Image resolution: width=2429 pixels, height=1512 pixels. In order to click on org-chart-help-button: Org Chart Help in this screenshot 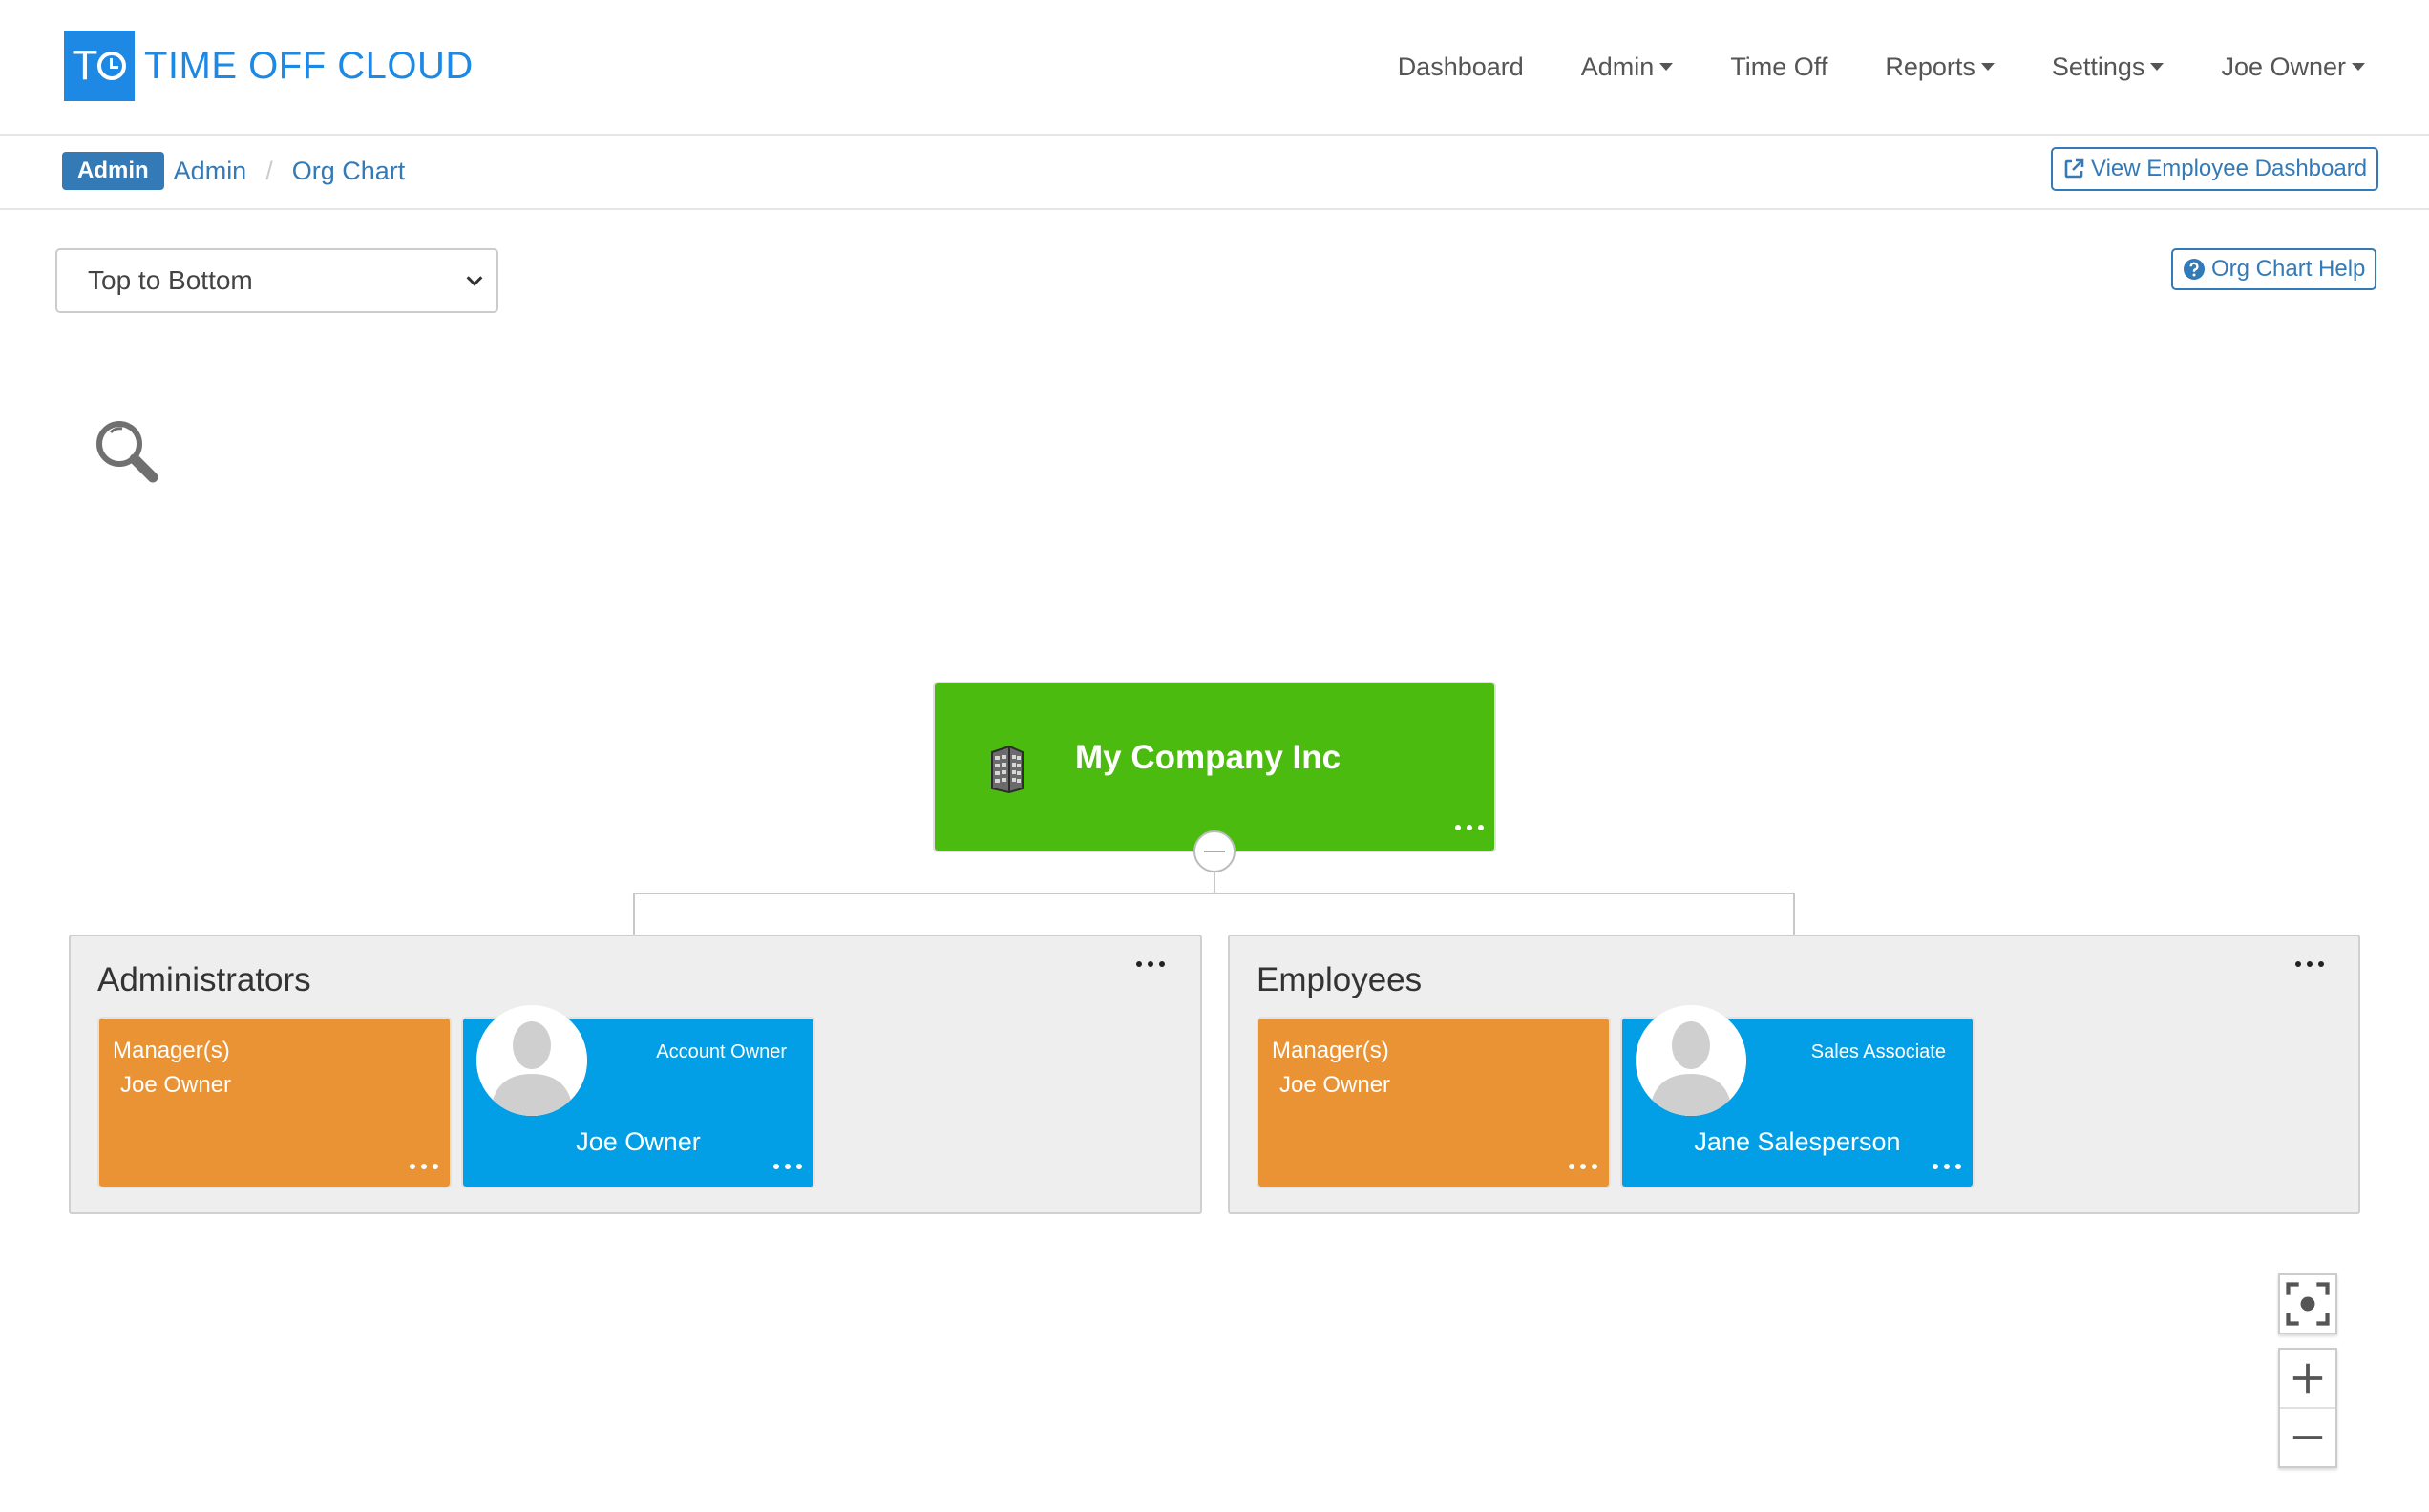, I will do `click(2274, 269)`.